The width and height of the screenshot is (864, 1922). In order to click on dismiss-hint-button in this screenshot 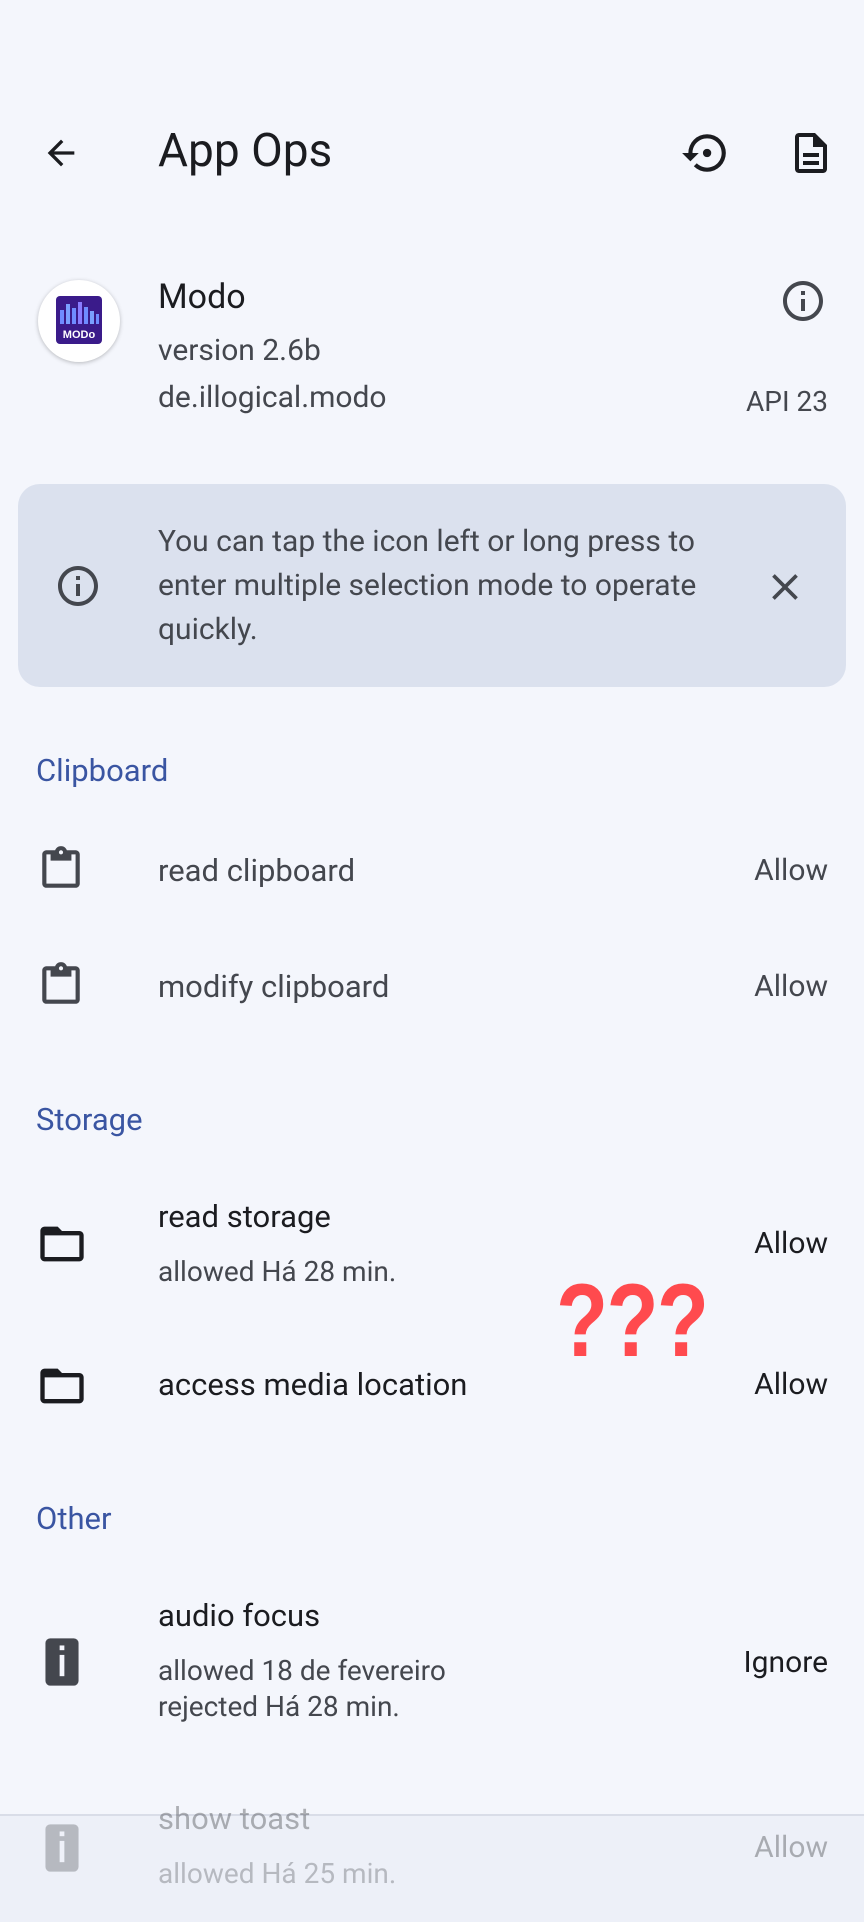, I will do `click(785, 587)`.